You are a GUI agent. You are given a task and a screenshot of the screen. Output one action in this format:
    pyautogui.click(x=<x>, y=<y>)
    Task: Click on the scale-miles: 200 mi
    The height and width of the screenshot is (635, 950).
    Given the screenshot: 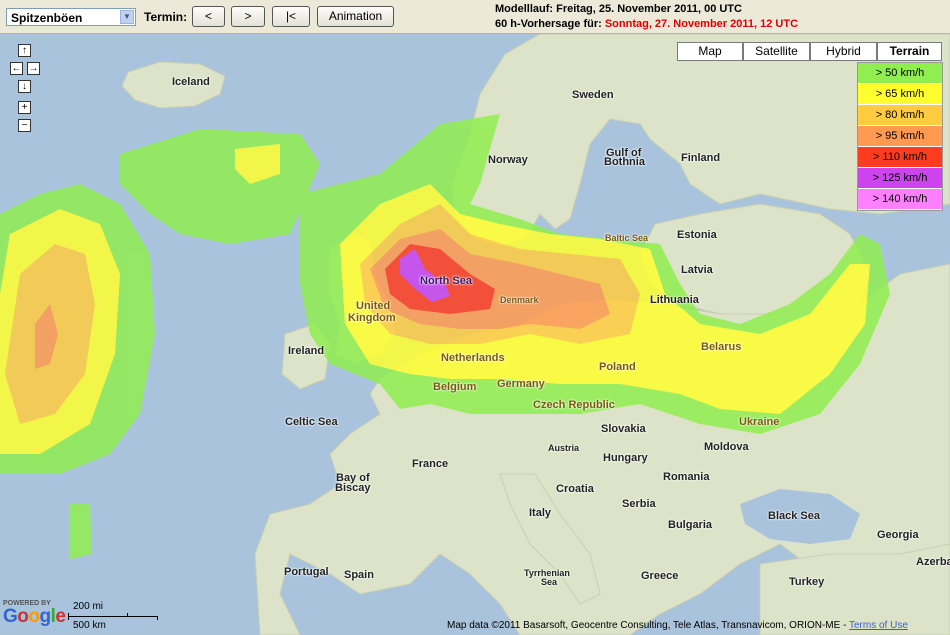 What is the action you would take?
    pyautogui.click(x=88, y=606)
    